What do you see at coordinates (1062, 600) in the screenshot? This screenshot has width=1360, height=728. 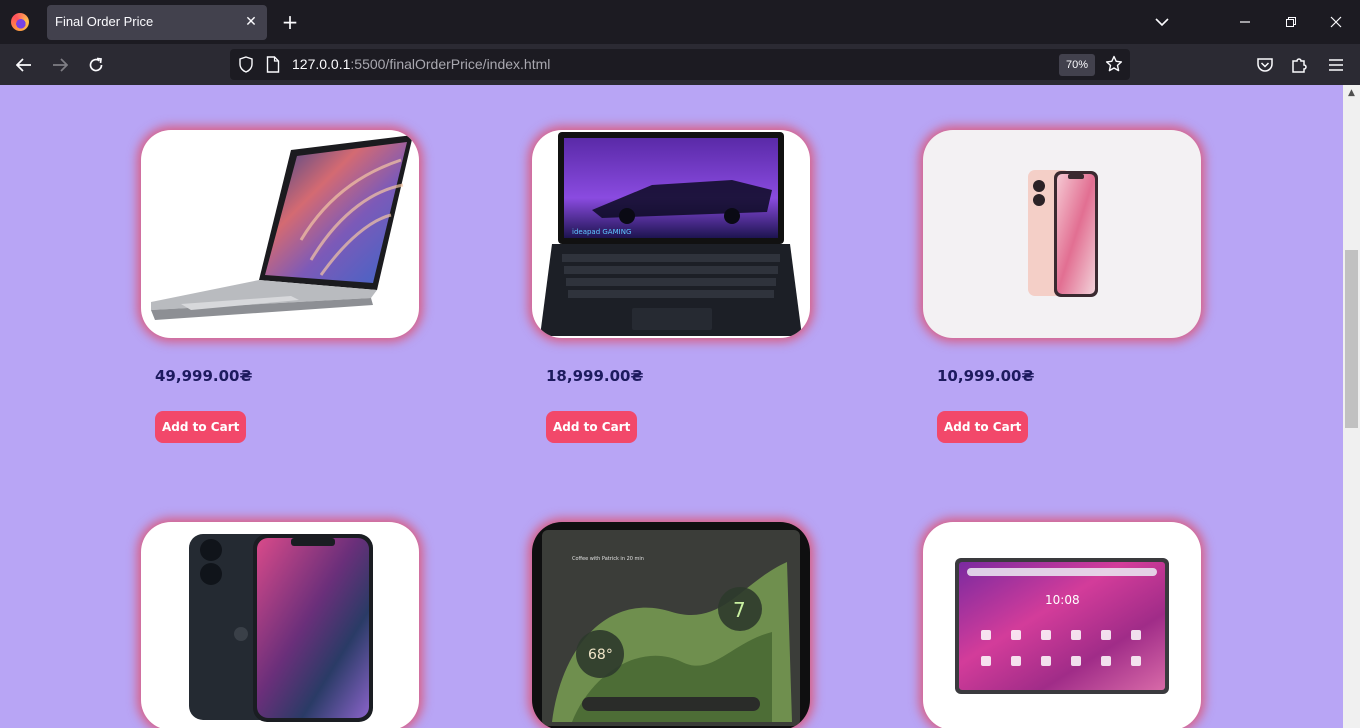 I see `svg-text: 10:08` at bounding box center [1062, 600].